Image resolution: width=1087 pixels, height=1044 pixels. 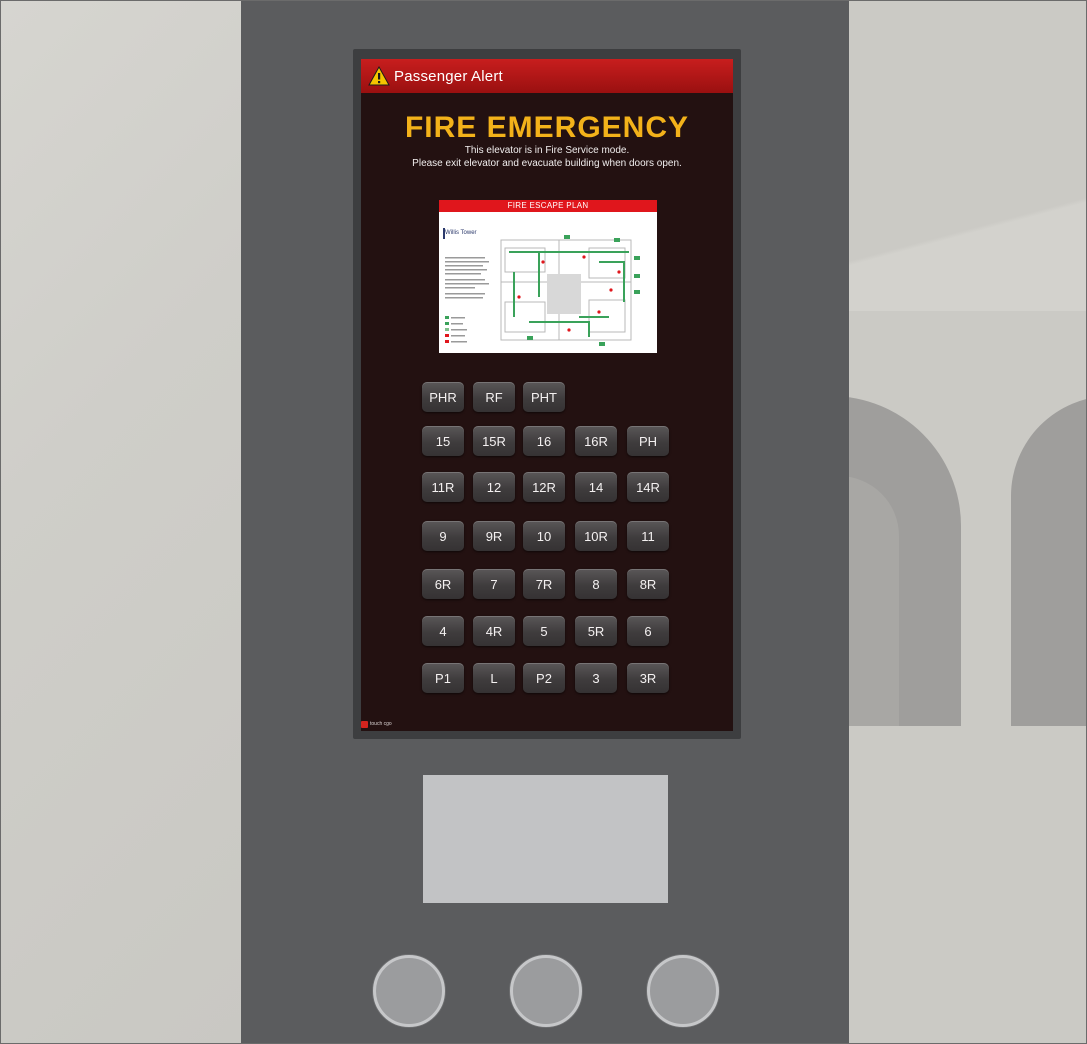 I want to click on alert-title: Passenger Alert, so click(x=448, y=76).